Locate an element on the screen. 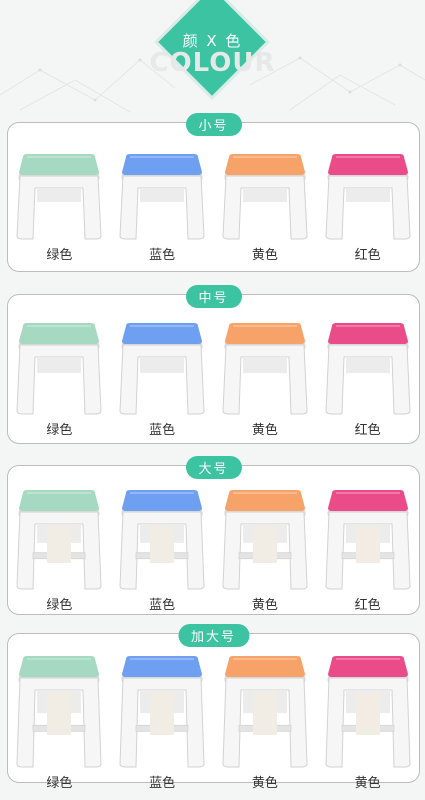 Image resolution: width=425 pixels, height=800 pixels. size-label-small: 小号 is located at coordinates (213, 124).